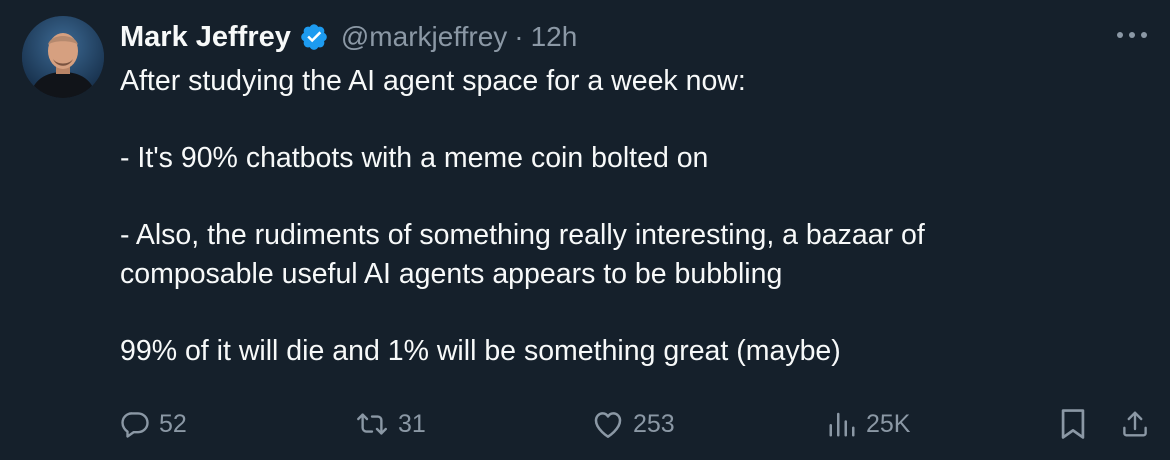 This screenshot has width=1170, height=460. I want to click on handle: @markjeffrey, so click(424, 37).